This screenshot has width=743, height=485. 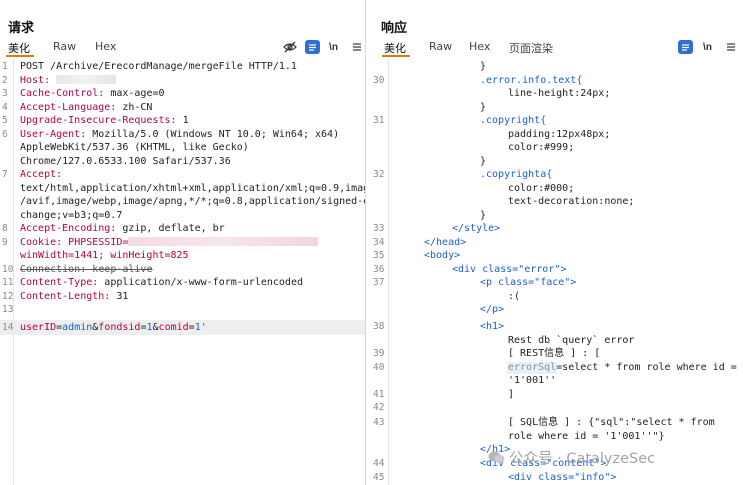 What do you see at coordinates (379, 120) in the screenshot?
I see `line-number: 31` at bounding box center [379, 120].